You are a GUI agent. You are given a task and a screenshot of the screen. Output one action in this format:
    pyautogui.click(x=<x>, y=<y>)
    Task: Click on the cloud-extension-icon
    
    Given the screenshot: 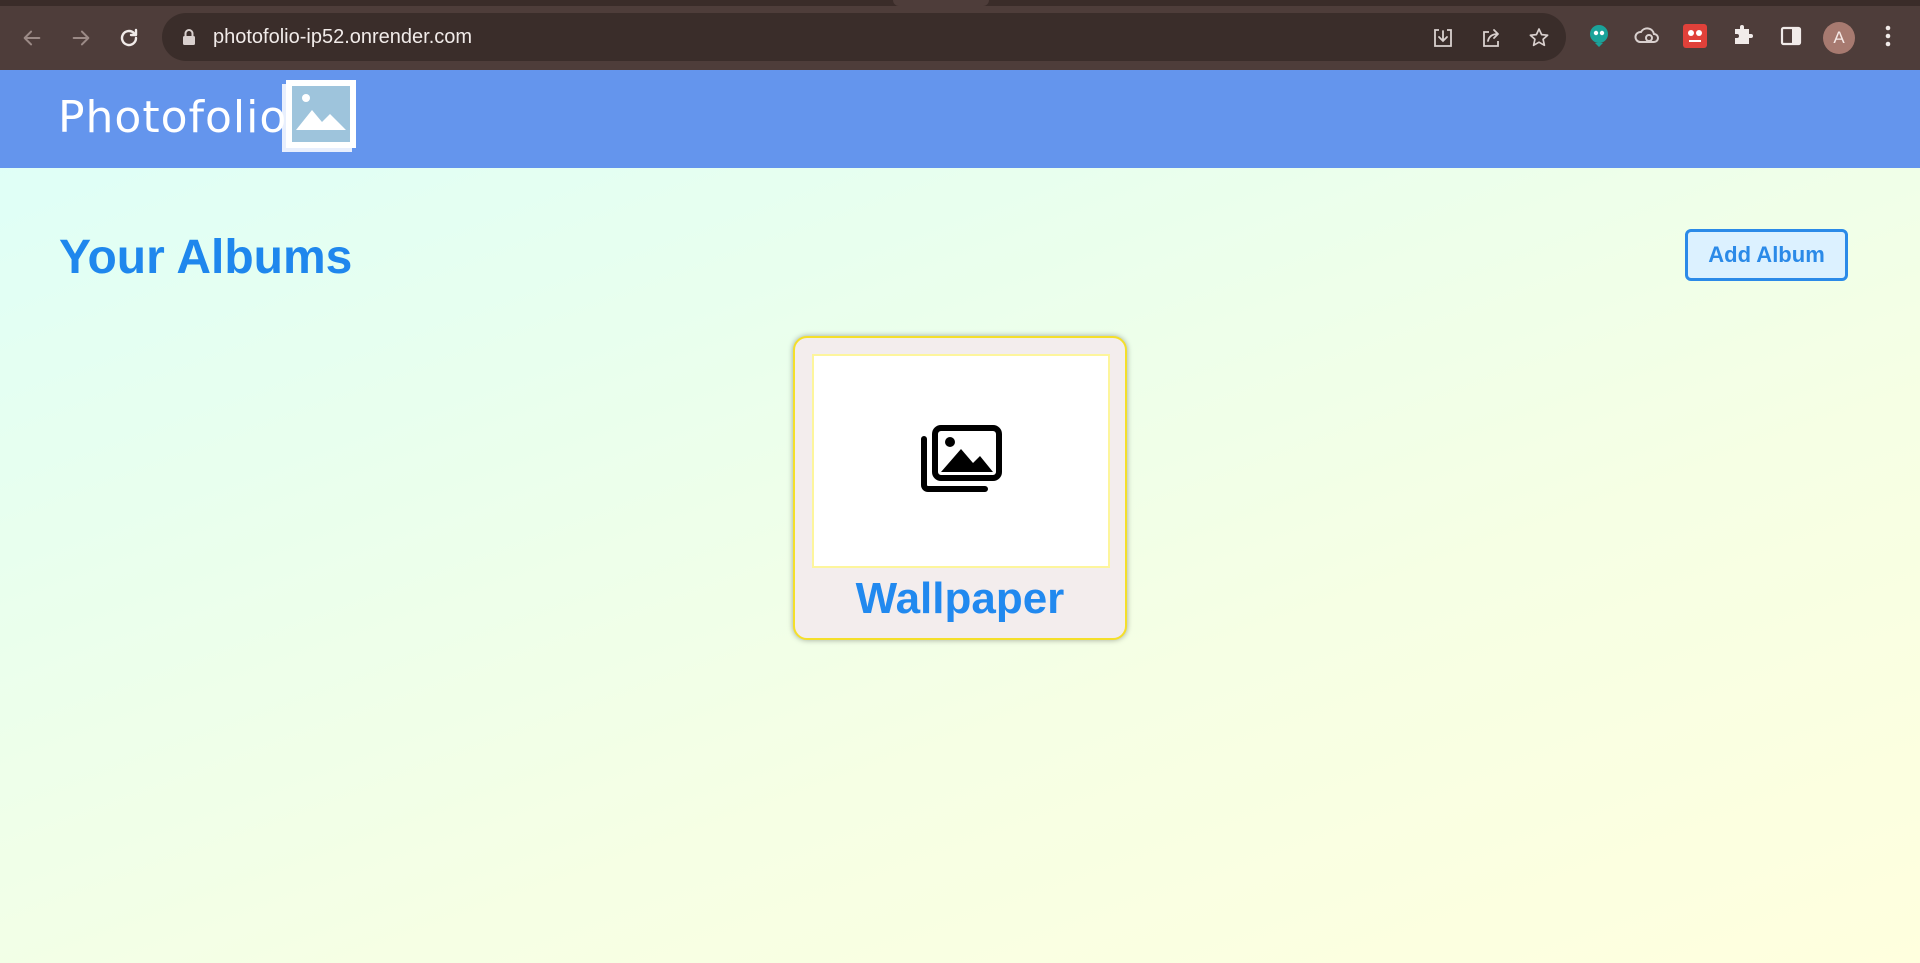 What is the action you would take?
    pyautogui.click(x=1647, y=36)
    